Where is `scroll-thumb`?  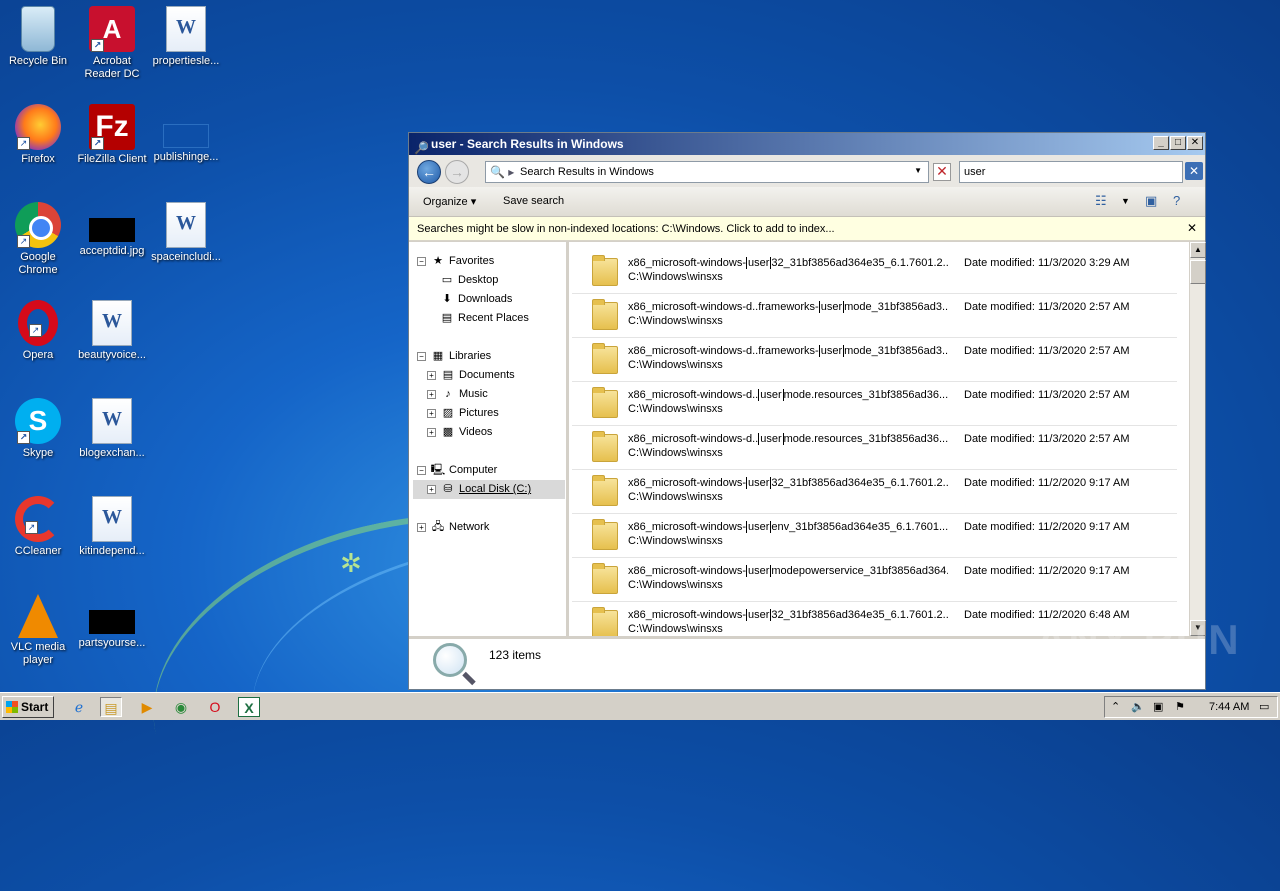
scroll-thumb is located at coordinates (1198, 272).